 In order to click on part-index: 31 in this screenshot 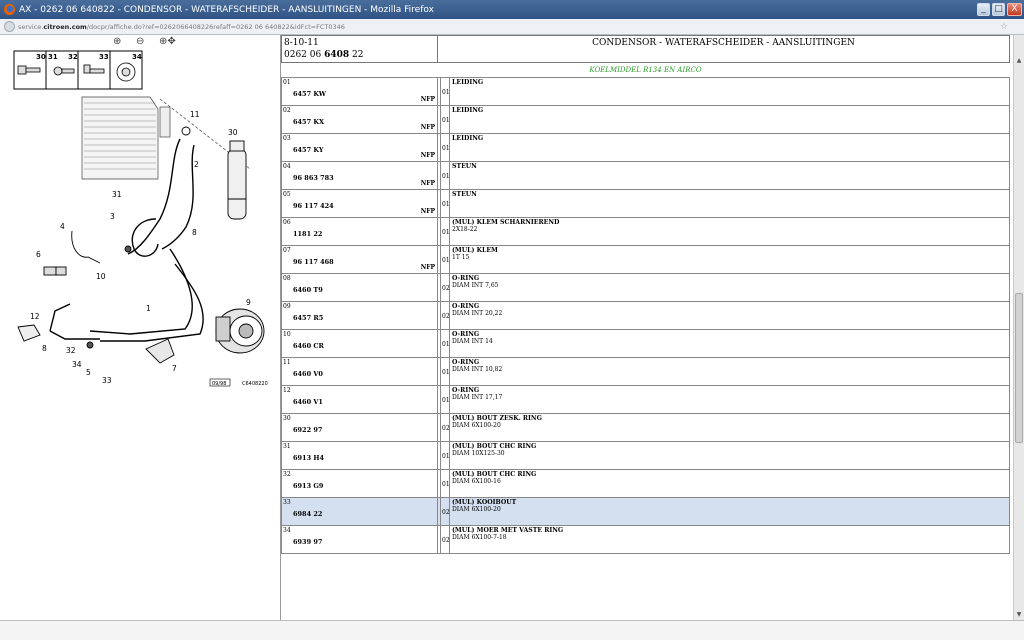, I will do `click(287, 446)`.